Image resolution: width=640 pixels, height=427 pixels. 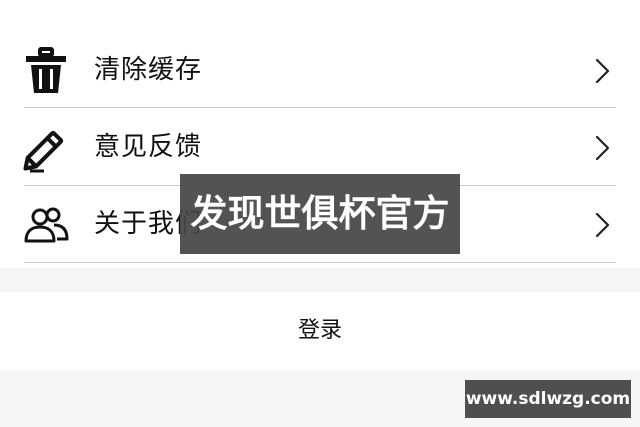 What do you see at coordinates (46, 71) in the screenshot?
I see `trash-icon` at bounding box center [46, 71].